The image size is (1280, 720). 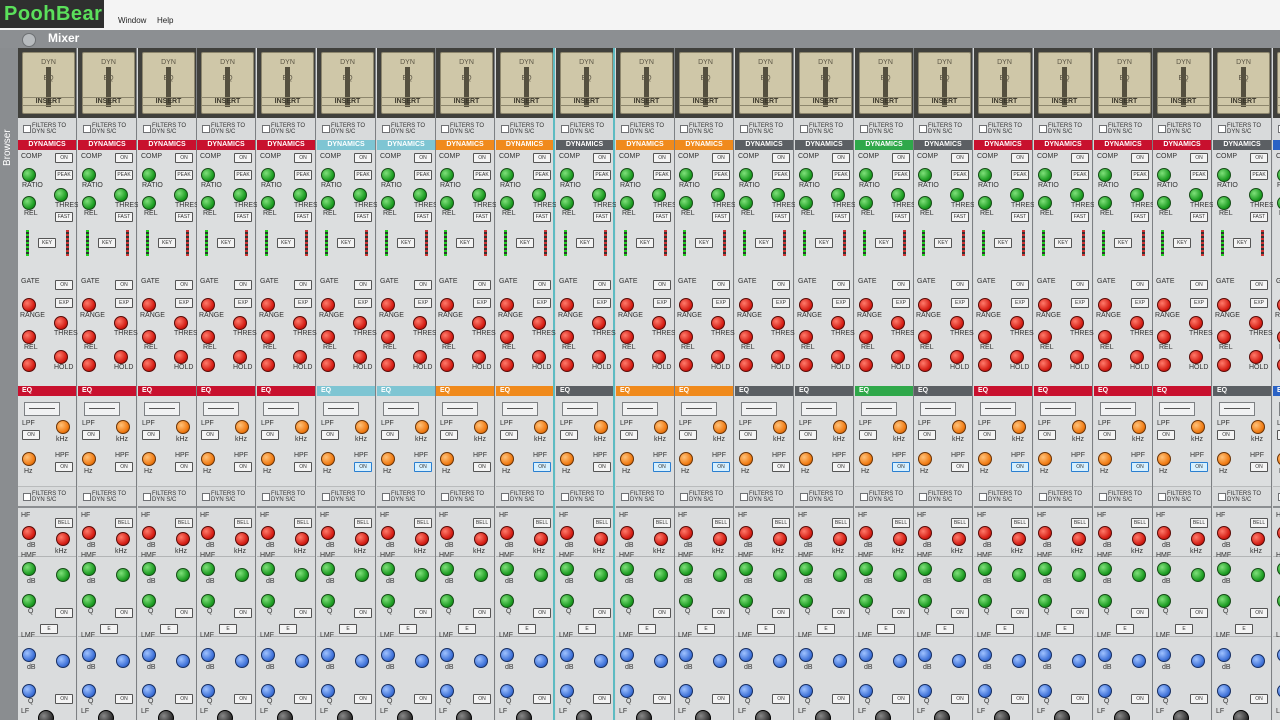 I want to click on gate-hold-knob, so click(x=778, y=357).